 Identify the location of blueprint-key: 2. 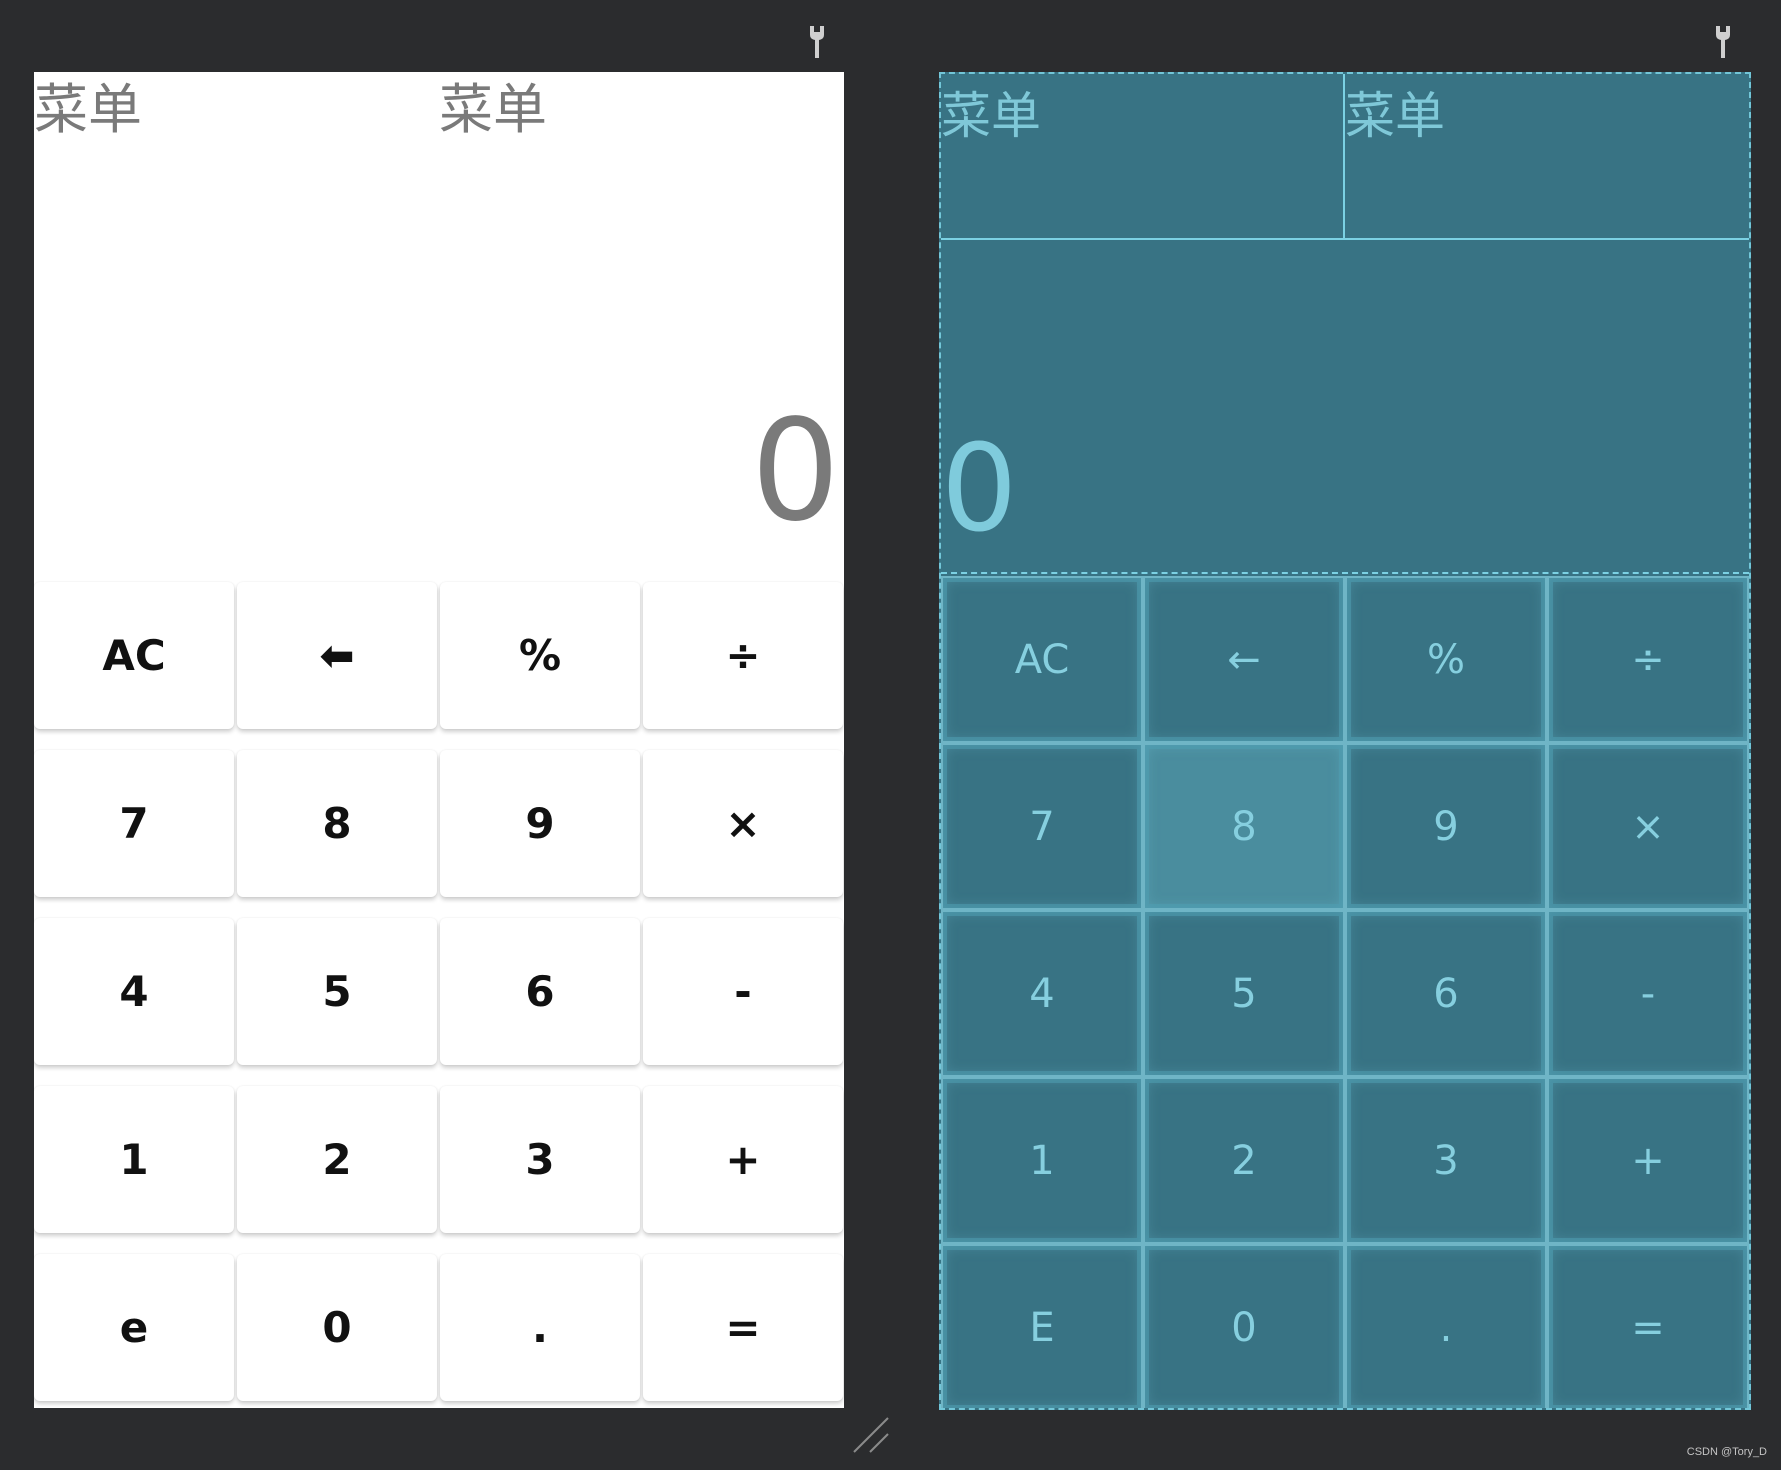
(1244, 1160).